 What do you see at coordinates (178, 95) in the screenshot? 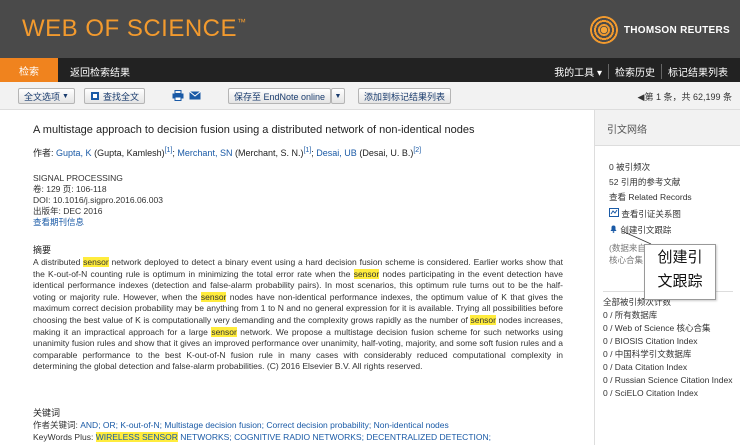
I see `print-icon` at bounding box center [178, 95].